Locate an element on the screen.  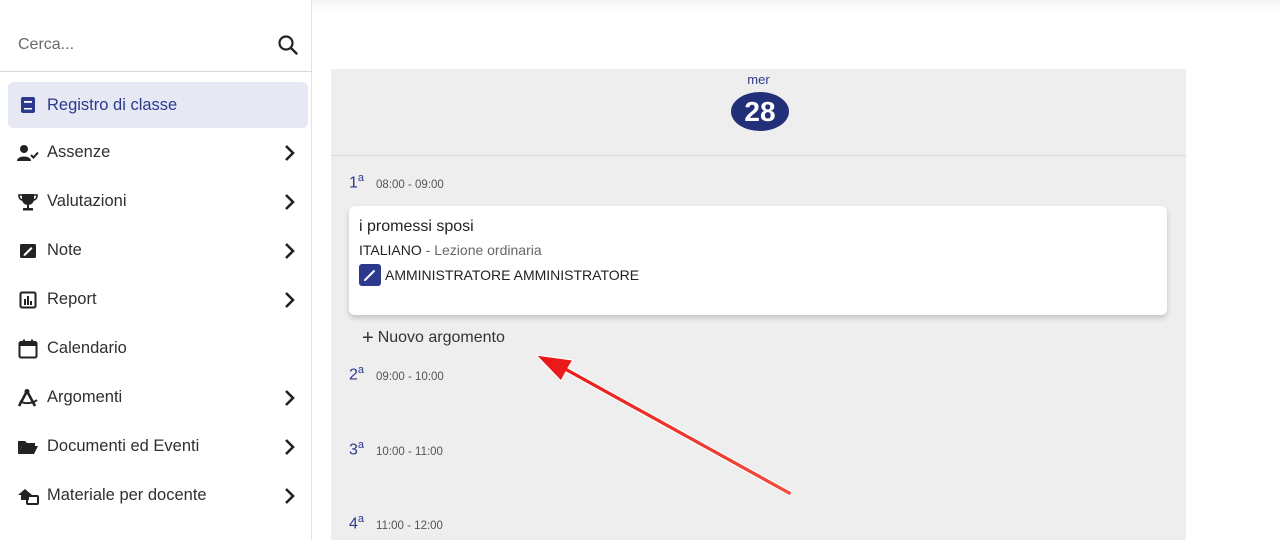
annotation-arrow-icon is located at coordinates (663, 425).